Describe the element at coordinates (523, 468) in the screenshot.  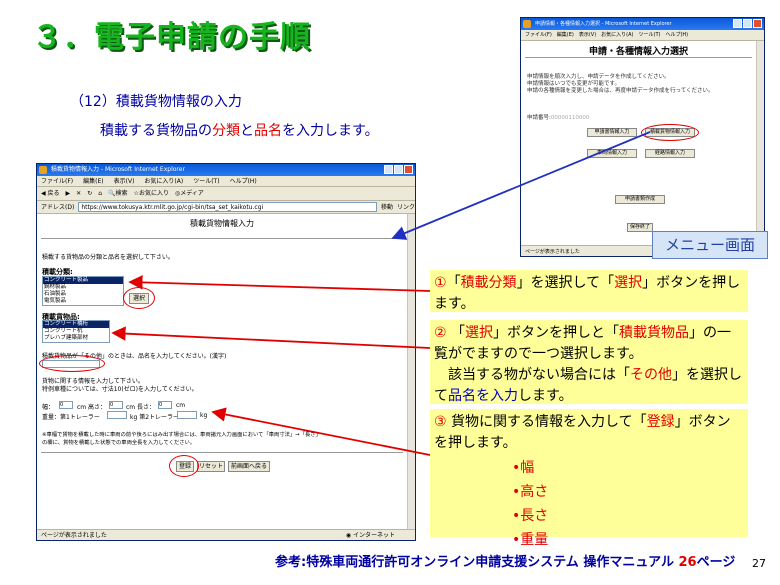
I see `bullet-width: •幅` at that location.